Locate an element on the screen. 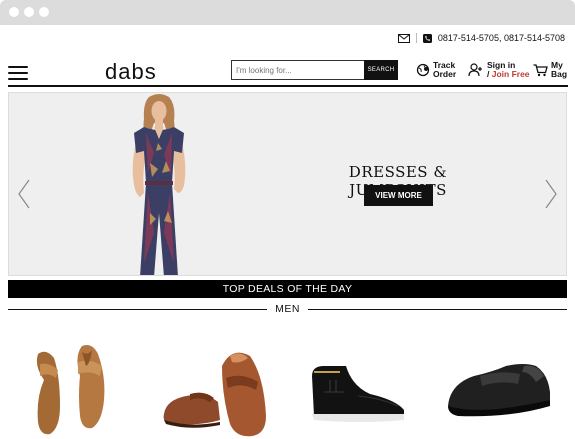  chevron-left-icon is located at coordinates (24, 194).